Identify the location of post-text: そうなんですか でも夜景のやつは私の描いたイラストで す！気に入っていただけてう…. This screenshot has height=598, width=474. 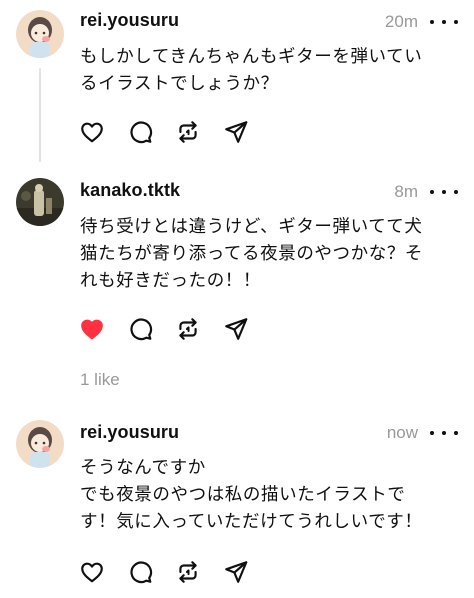
(251, 495).